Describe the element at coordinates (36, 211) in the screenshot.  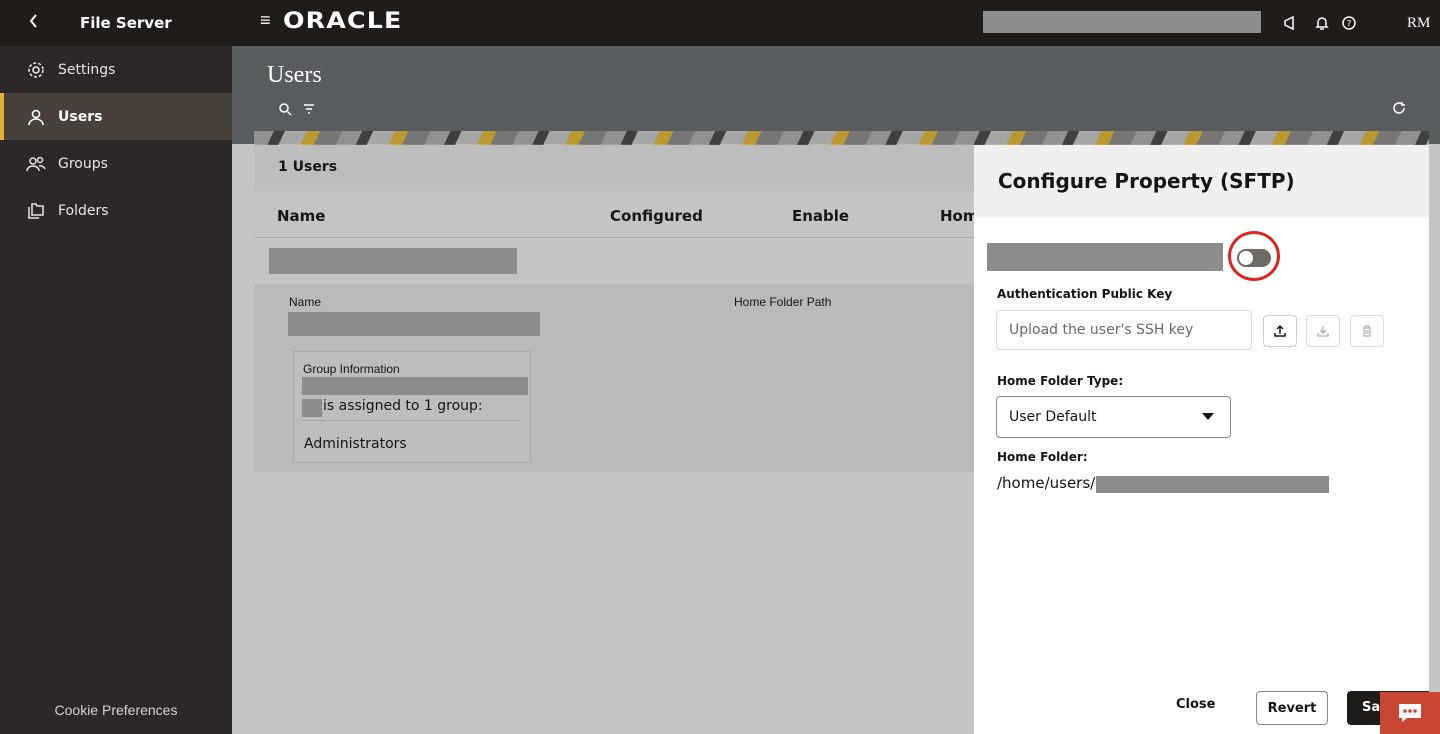
I see `folders-icon` at that location.